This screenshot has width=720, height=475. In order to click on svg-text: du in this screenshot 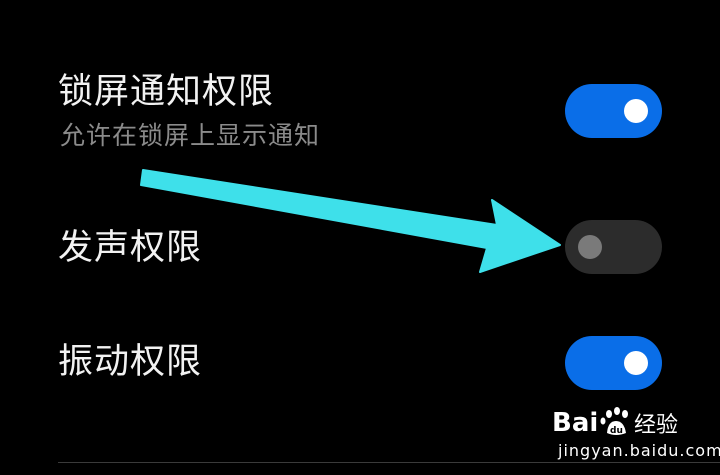, I will do `click(616, 431)`.